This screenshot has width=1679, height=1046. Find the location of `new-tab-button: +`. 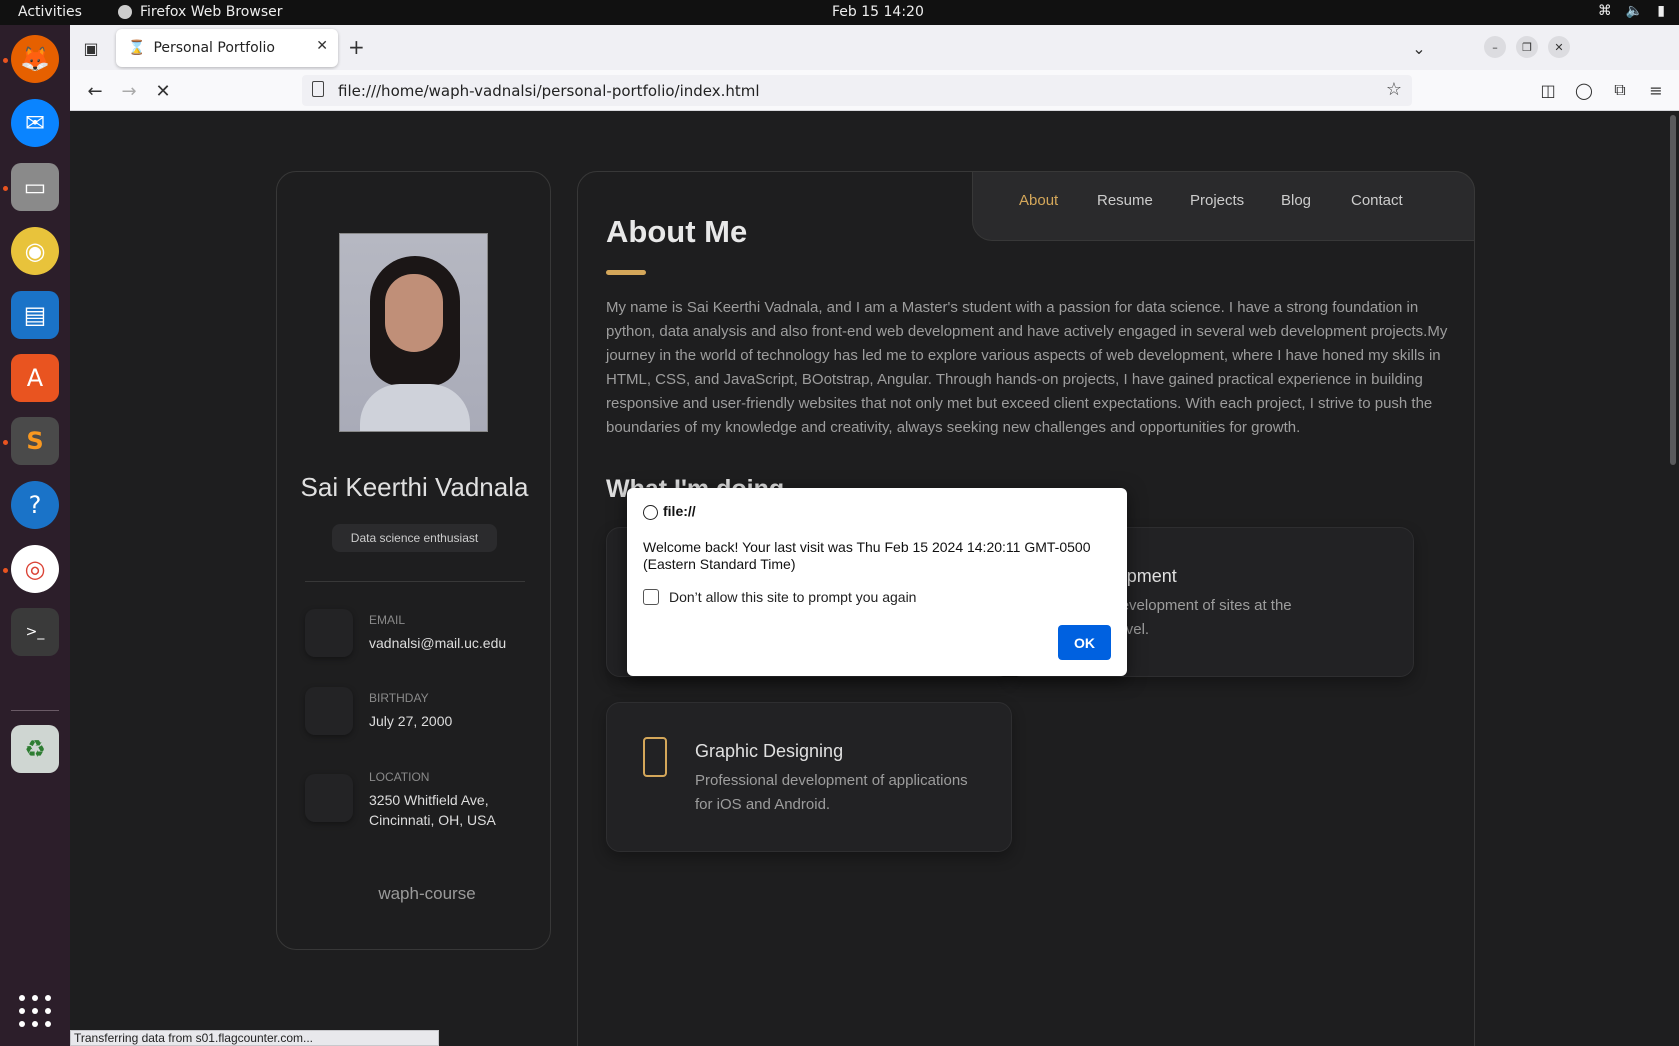

new-tab-button: + is located at coordinates (356, 47).